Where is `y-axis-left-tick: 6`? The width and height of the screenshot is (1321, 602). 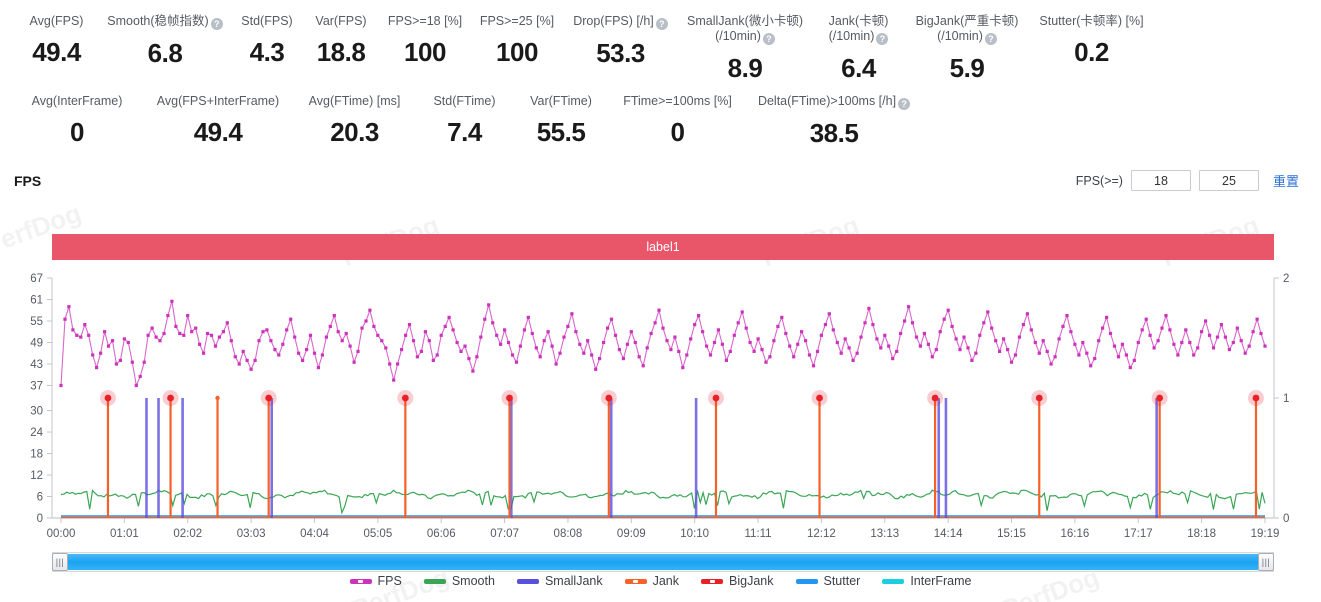 y-axis-left-tick: 6 is located at coordinates (40, 498).